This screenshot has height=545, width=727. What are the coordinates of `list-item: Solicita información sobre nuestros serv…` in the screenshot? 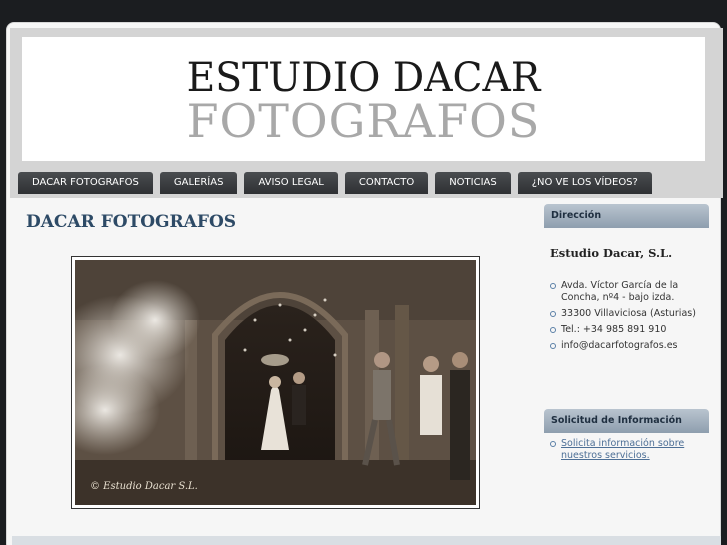 It's located at (630, 450).